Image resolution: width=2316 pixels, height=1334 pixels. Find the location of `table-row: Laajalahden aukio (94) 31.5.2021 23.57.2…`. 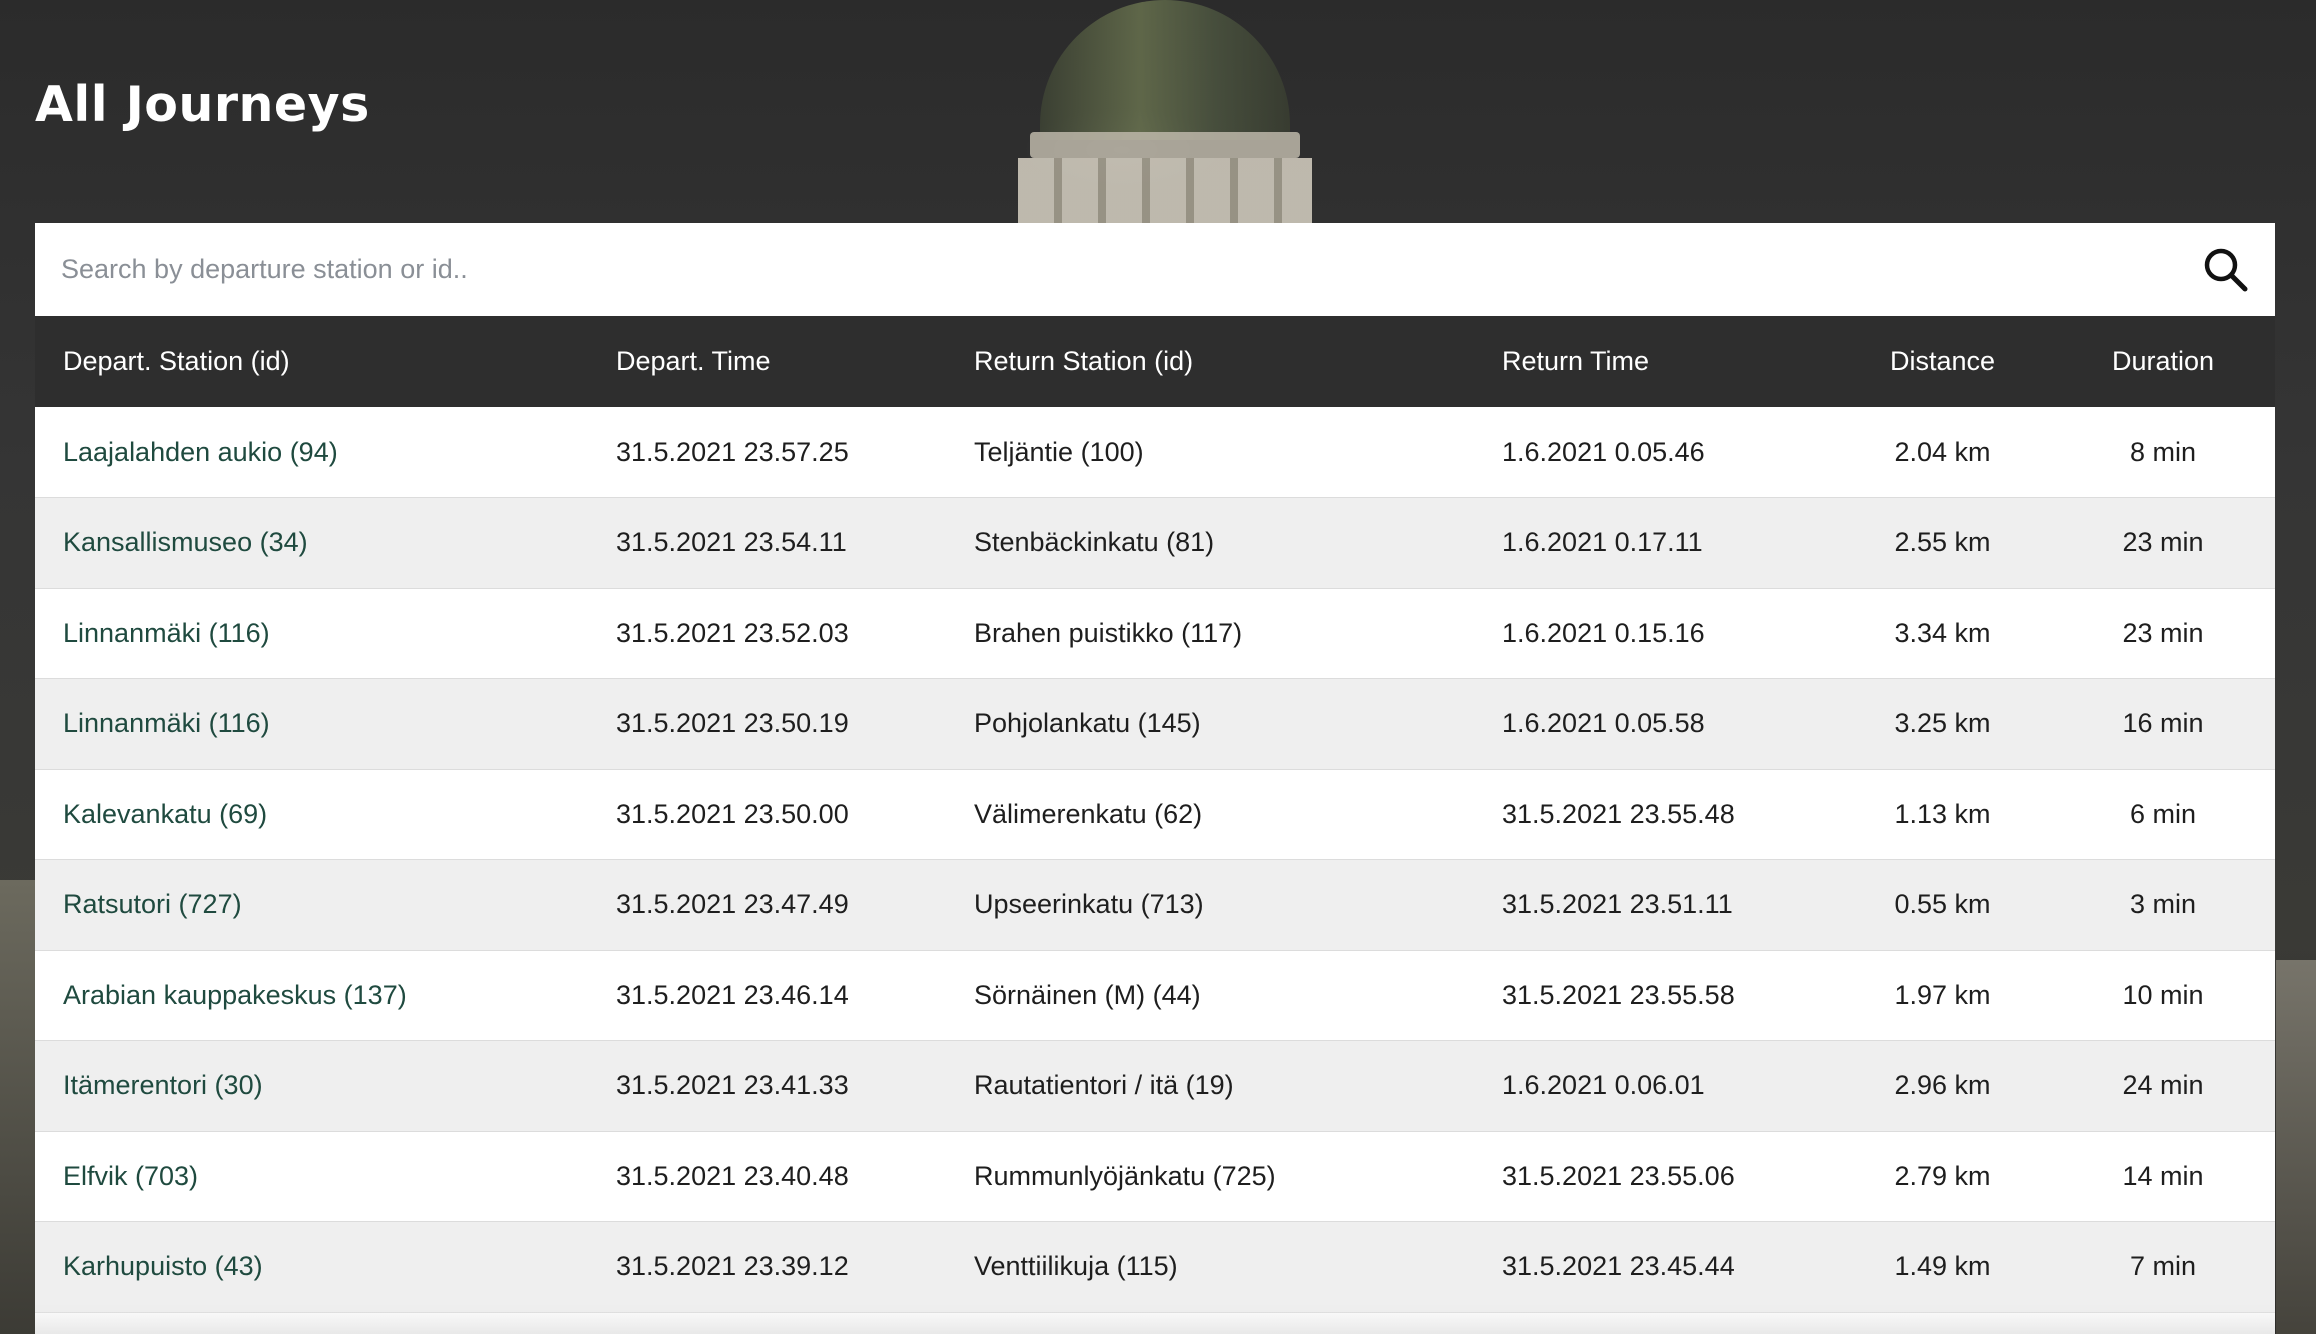

table-row: Laajalahden aukio (94) 31.5.2021 23.57.2… is located at coordinates (1155, 452).